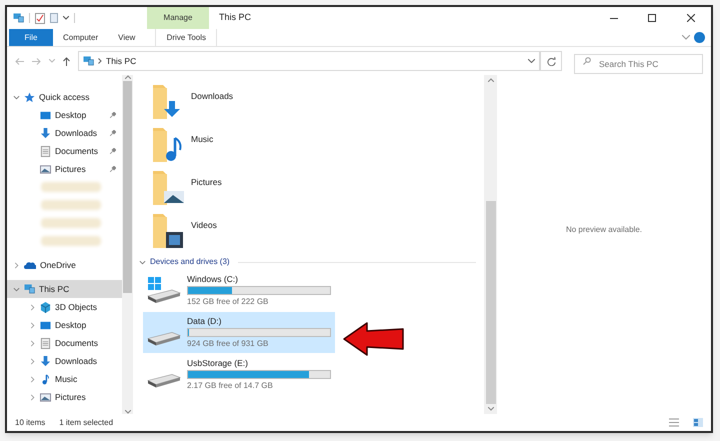 The width and height of the screenshot is (720, 441). I want to click on windows-drive-icon, so click(164, 290).